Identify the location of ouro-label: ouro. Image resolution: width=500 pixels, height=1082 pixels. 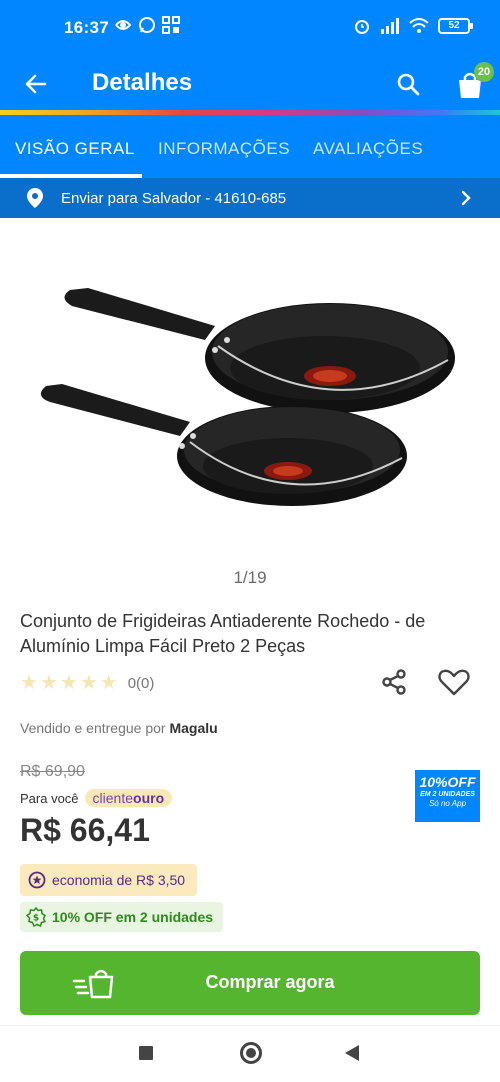
(149, 798).